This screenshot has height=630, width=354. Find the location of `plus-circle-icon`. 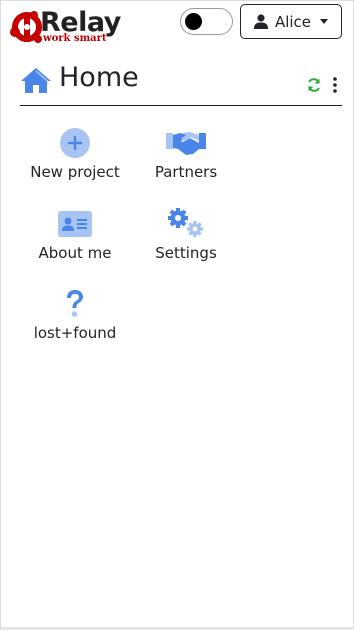

plus-circle-icon is located at coordinates (75, 143).